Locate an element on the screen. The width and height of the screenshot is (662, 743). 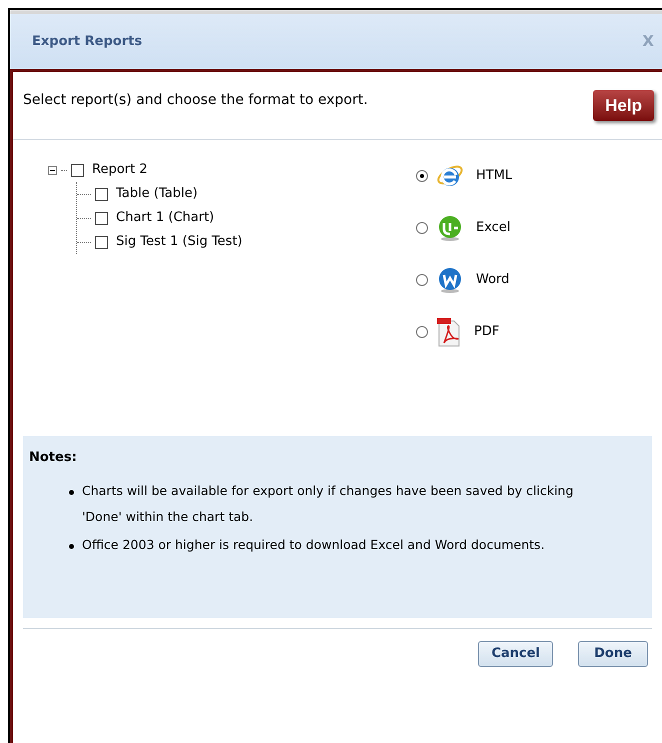
format-label: Excel is located at coordinates (493, 228).